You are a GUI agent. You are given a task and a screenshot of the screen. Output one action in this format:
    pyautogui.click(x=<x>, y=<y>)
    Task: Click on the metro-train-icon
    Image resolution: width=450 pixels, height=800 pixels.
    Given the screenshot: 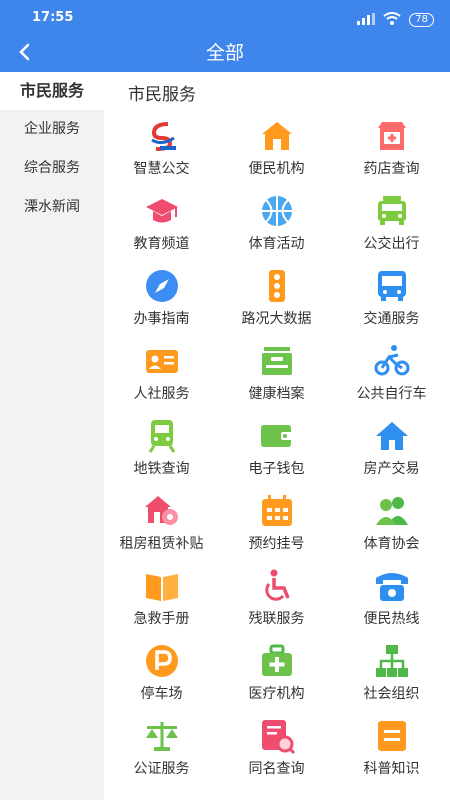 What is the action you would take?
    pyautogui.click(x=162, y=436)
    